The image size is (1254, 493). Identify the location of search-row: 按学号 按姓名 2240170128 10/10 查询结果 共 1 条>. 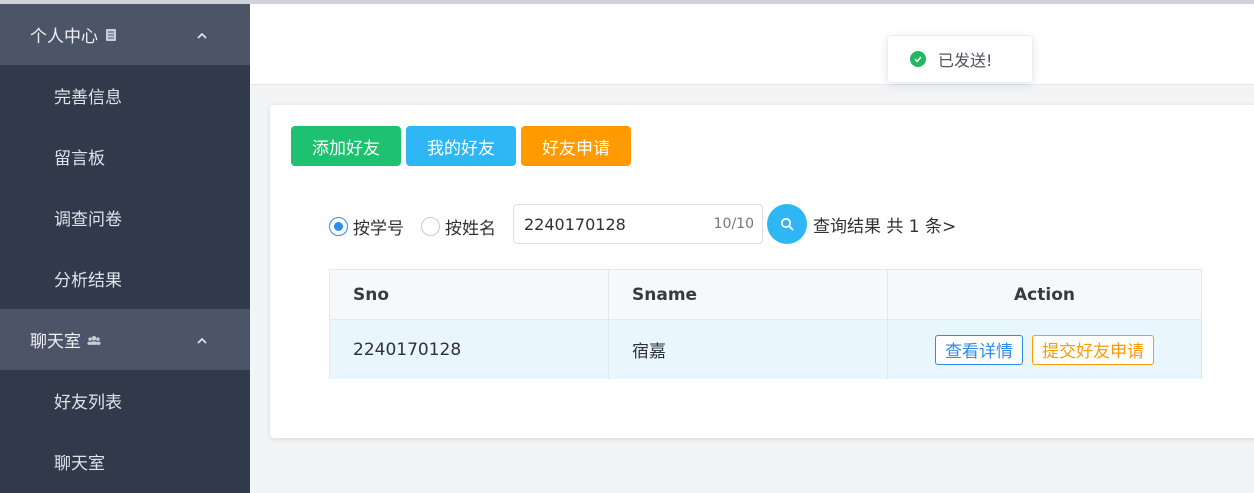
(679, 224).